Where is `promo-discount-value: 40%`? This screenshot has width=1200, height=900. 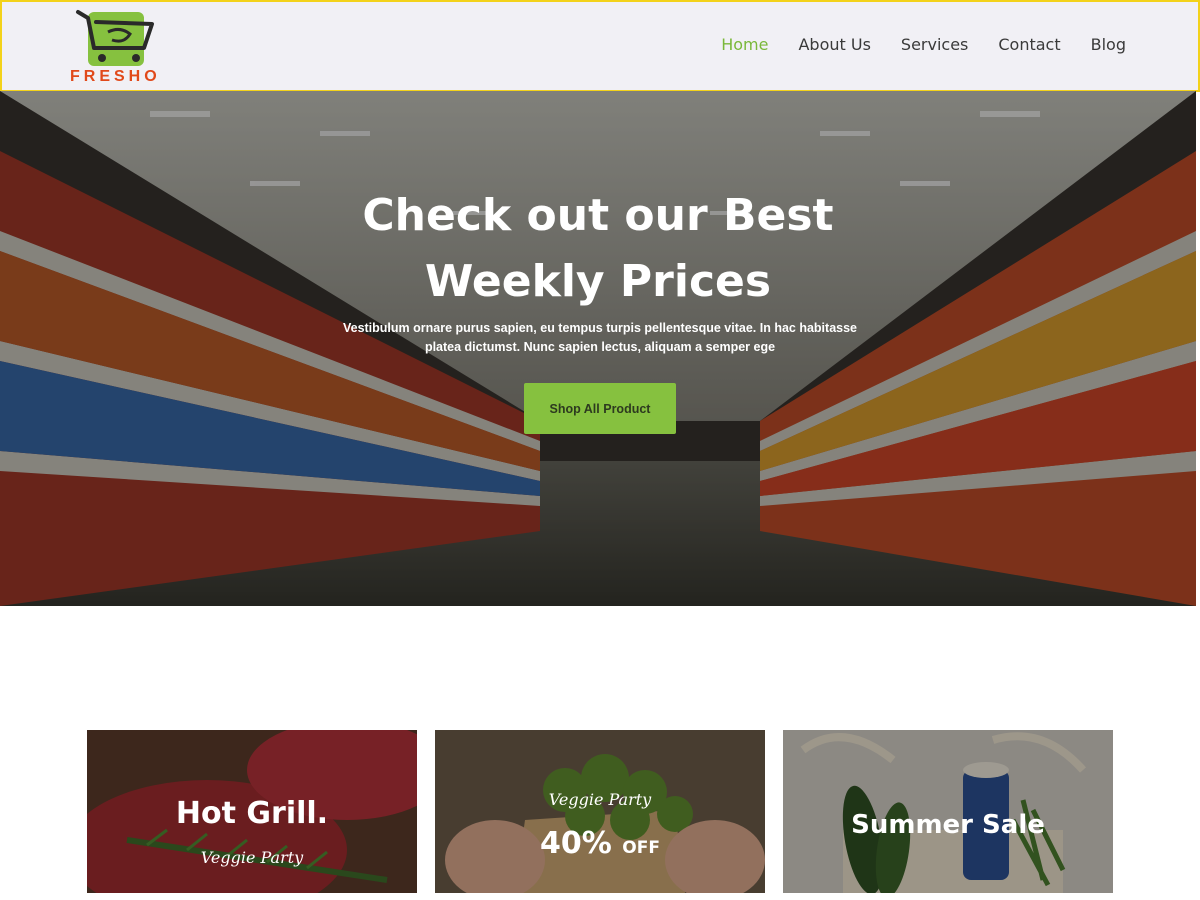 promo-discount-value: 40% is located at coordinates (576, 843).